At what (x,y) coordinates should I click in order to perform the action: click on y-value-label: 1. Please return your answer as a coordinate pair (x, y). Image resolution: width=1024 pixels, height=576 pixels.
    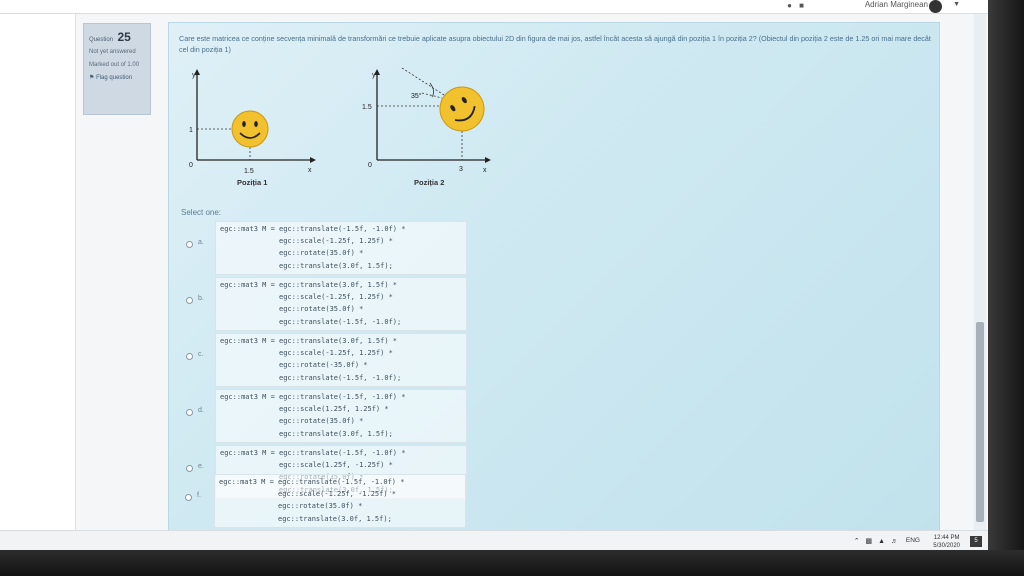
    Looking at the image, I should click on (191, 130).